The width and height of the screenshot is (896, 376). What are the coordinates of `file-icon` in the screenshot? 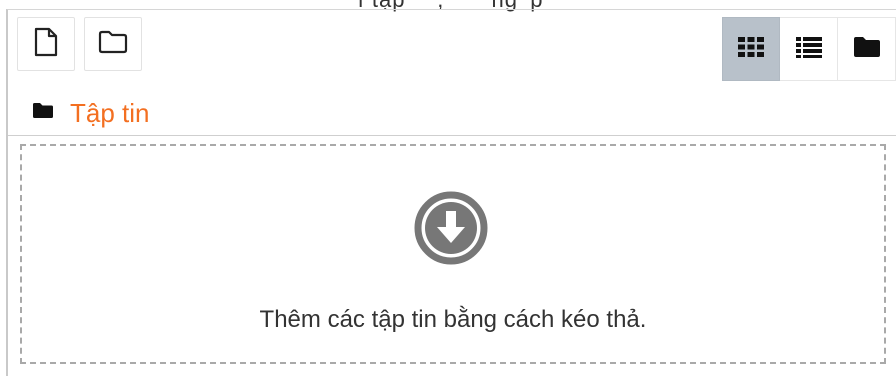 It's located at (46, 44).